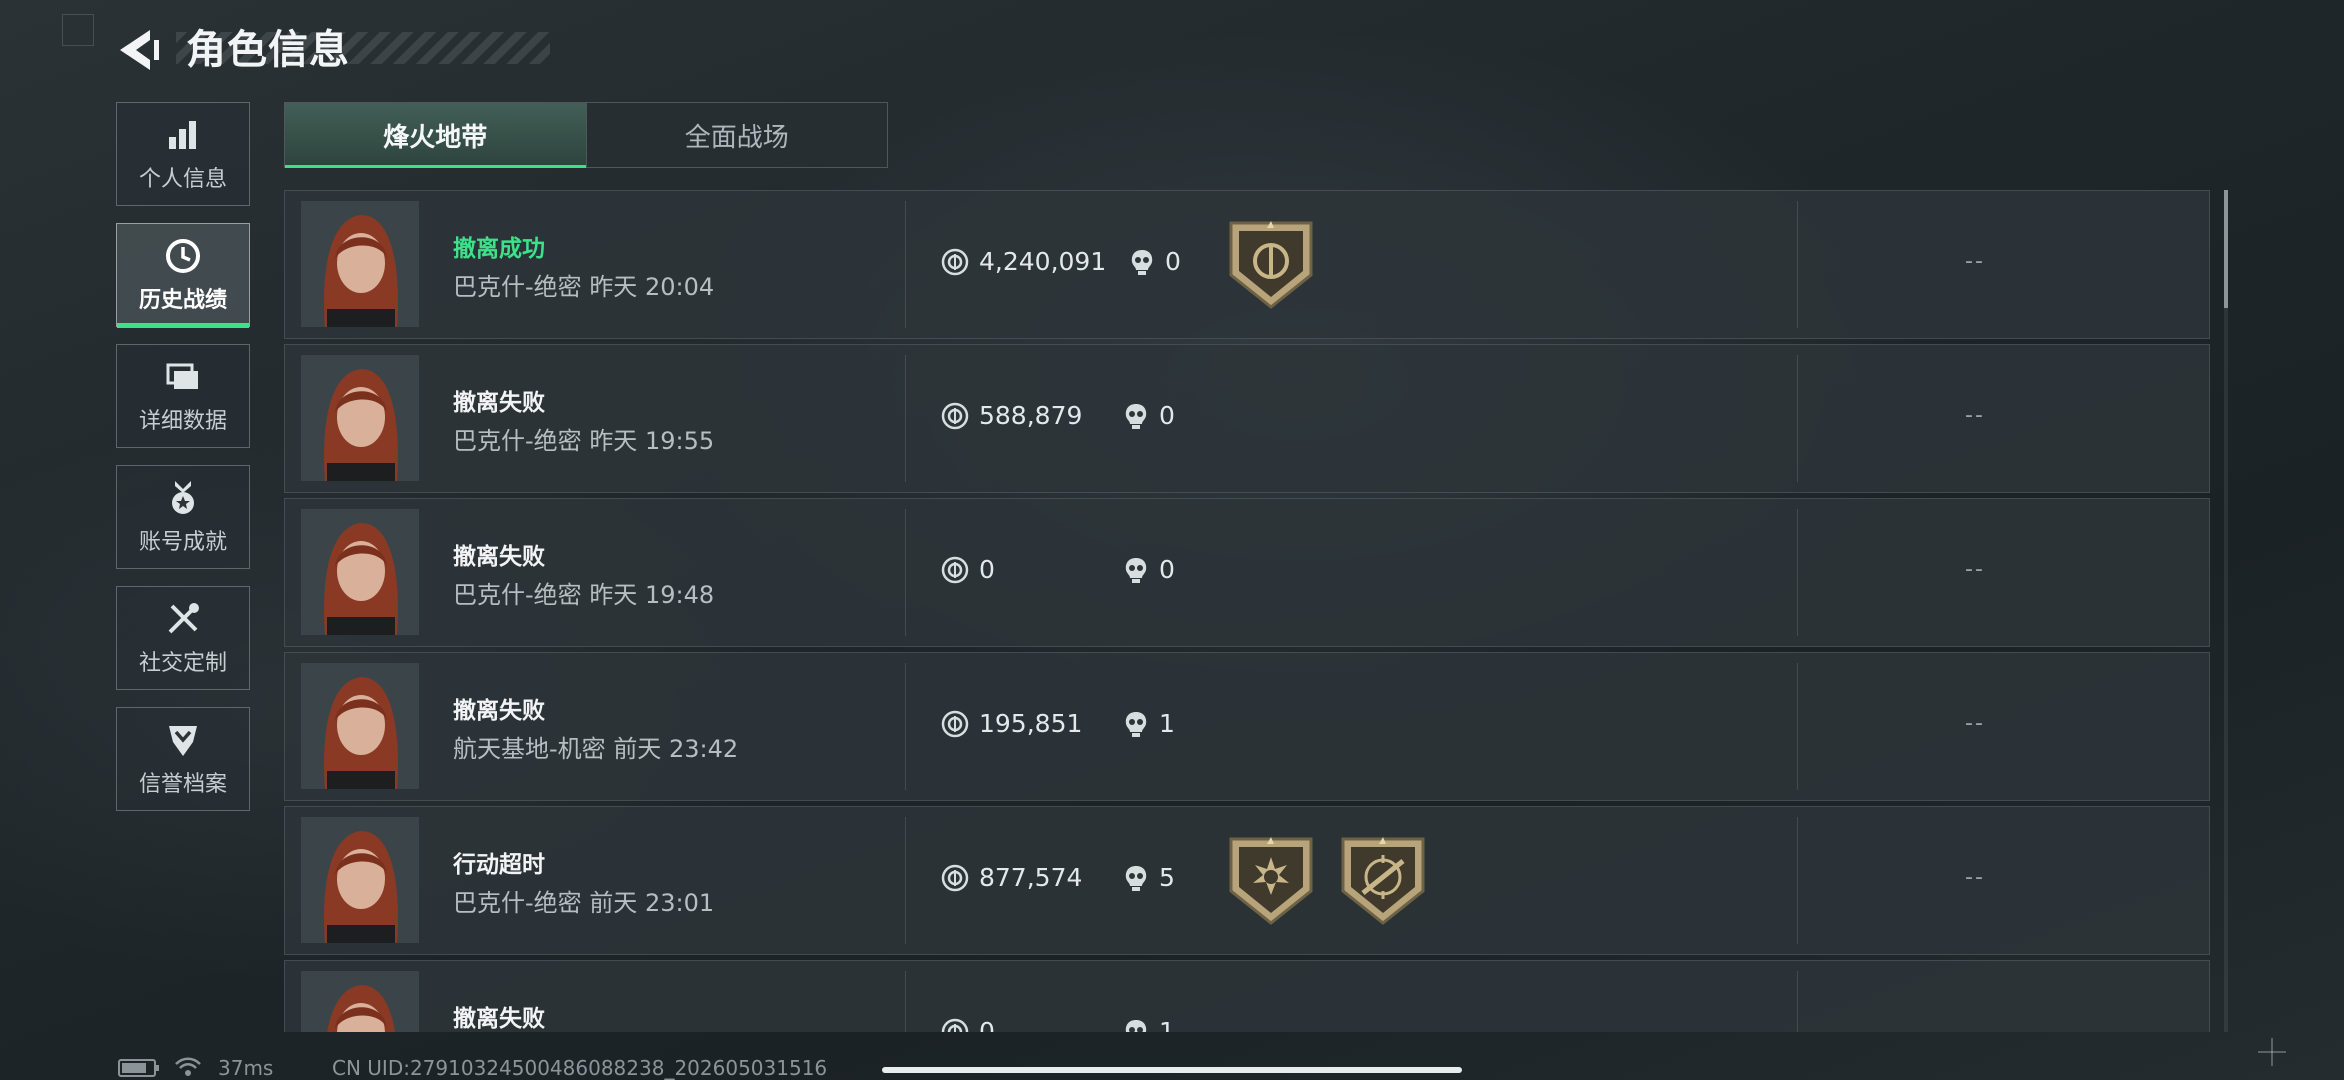  I want to click on match-info: 航天基地-机密 前天 23:42, so click(595, 746).